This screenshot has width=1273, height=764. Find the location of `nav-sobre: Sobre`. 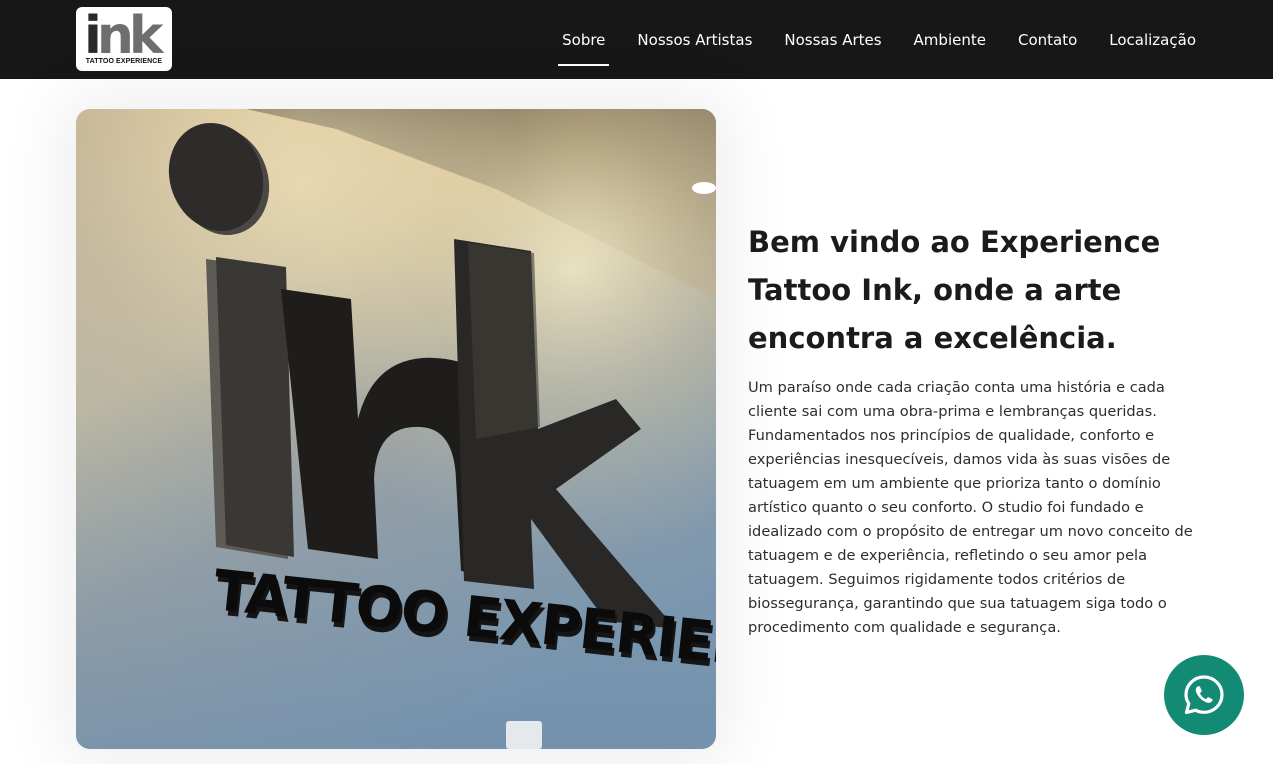

nav-sobre: Sobre is located at coordinates (584, 45).